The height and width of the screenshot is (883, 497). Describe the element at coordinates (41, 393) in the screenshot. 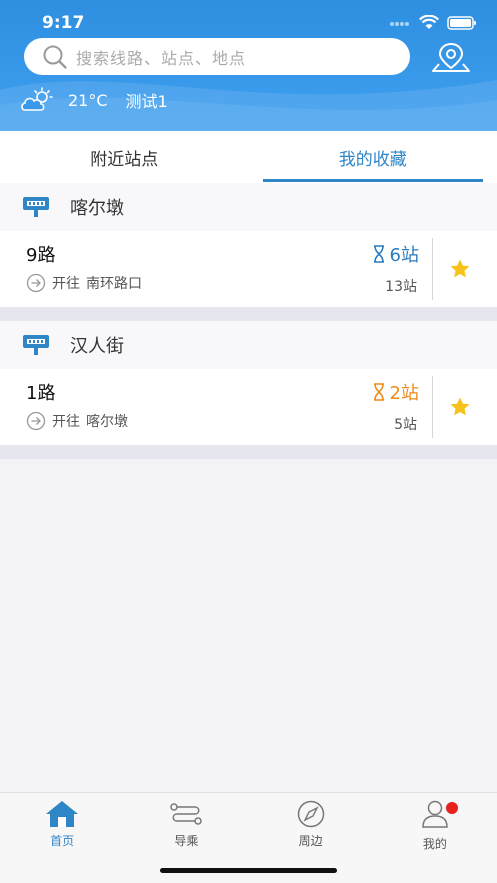

I see `route-name: 1路` at that location.